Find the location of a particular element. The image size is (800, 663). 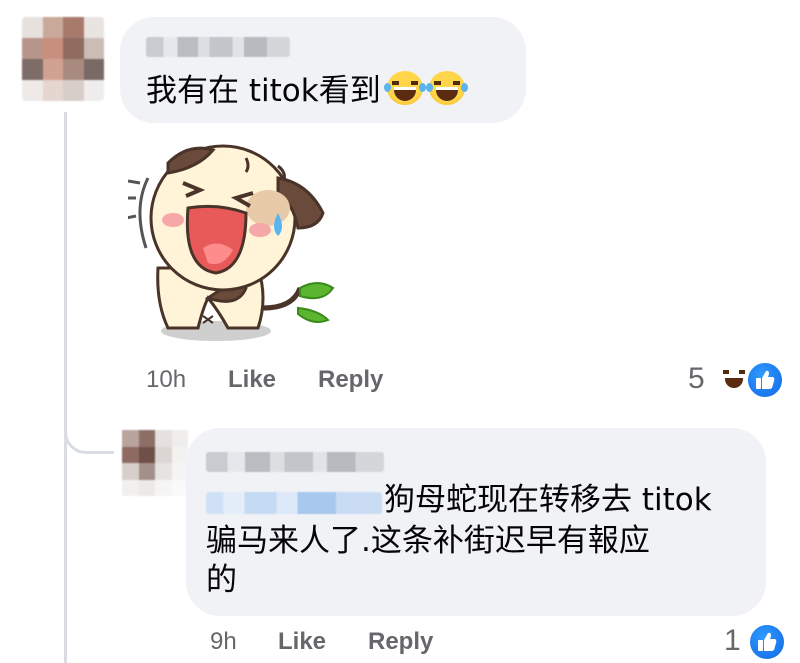

comment-text: 我有在 titok看到 is located at coordinates (307, 90).